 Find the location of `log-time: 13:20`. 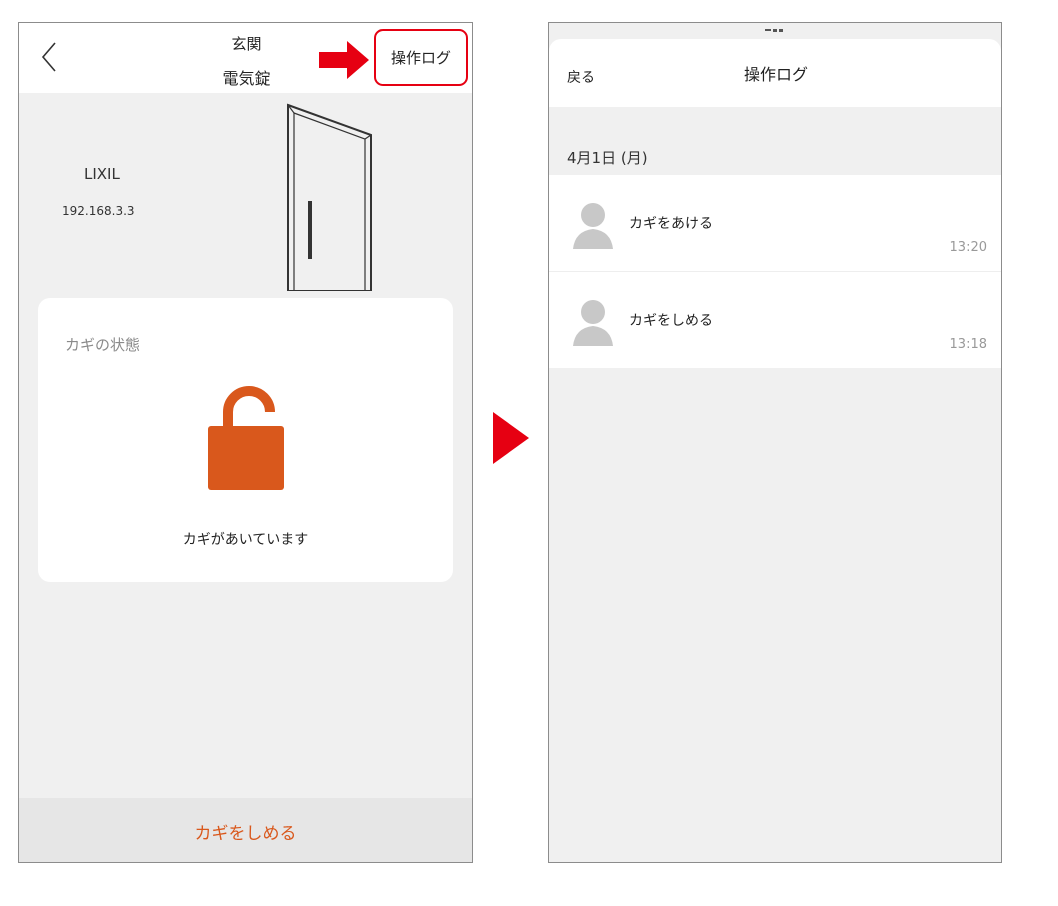

log-time: 13:20 is located at coordinates (968, 247).